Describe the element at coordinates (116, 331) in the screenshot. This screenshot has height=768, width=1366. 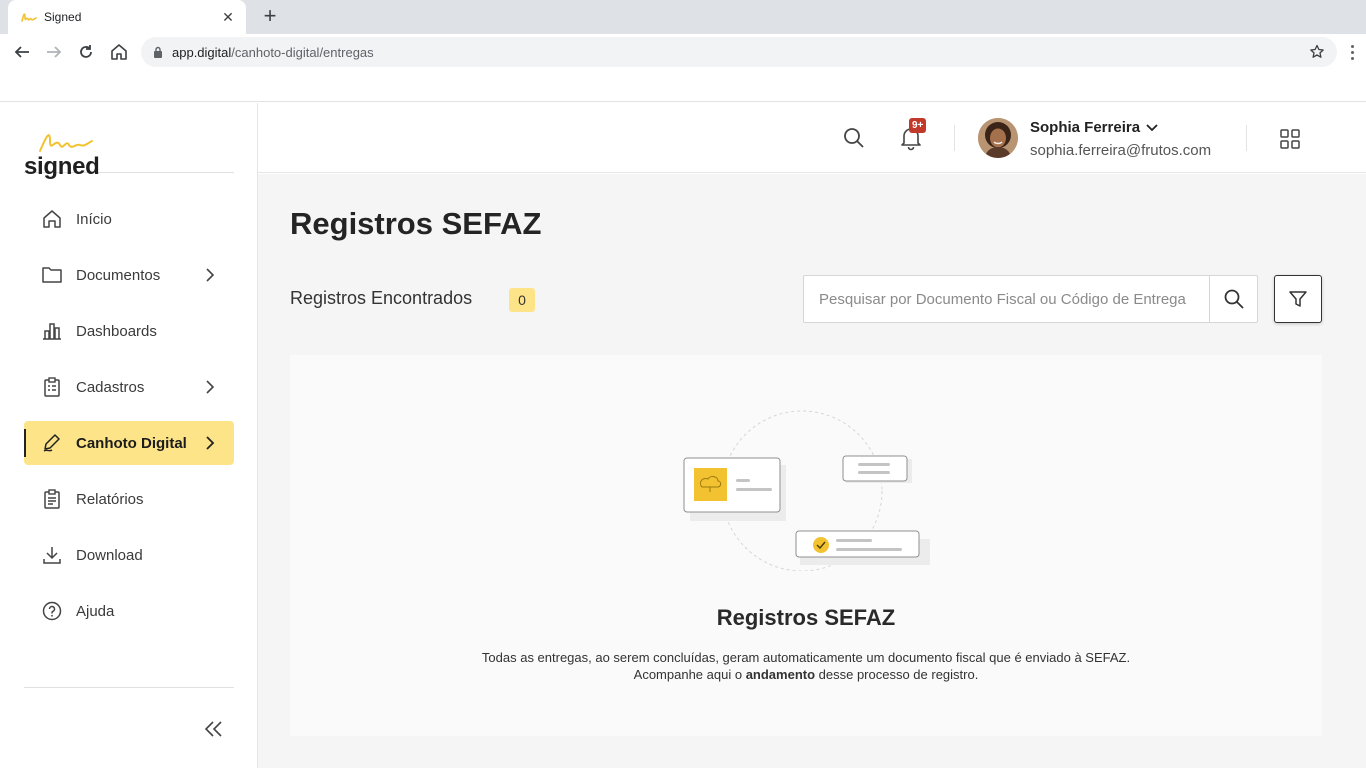
I see `sidebar-item-label: Dashboards` at that location.